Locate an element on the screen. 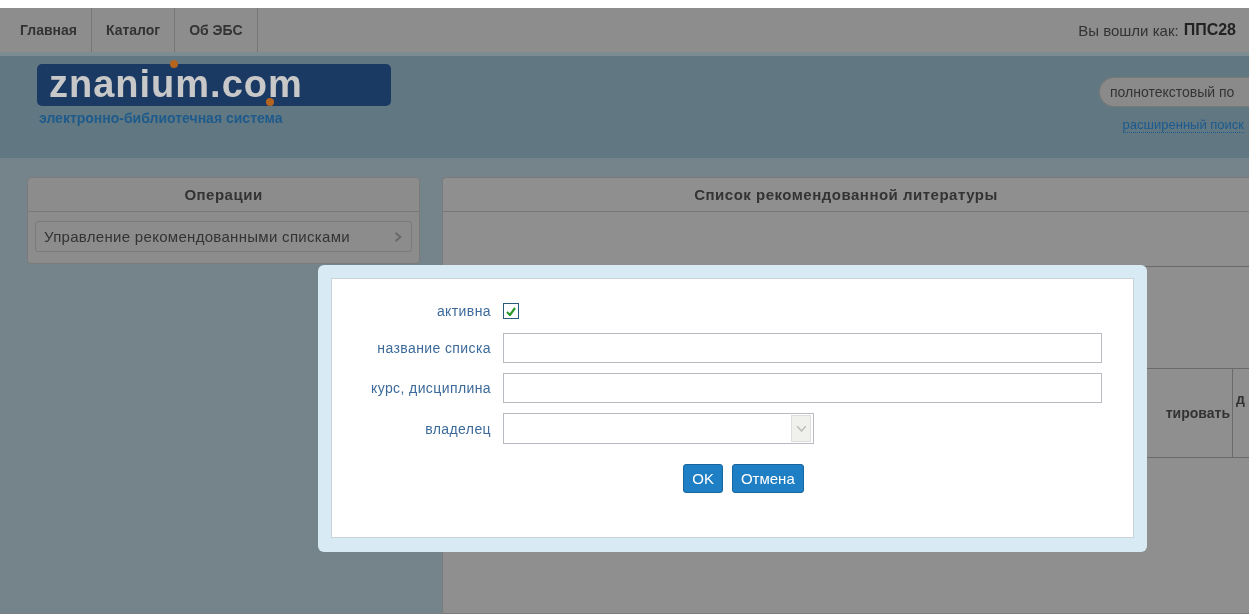 This screenshot has width=1249, height=614. column-header: д is located at coordinates (1240, 413).